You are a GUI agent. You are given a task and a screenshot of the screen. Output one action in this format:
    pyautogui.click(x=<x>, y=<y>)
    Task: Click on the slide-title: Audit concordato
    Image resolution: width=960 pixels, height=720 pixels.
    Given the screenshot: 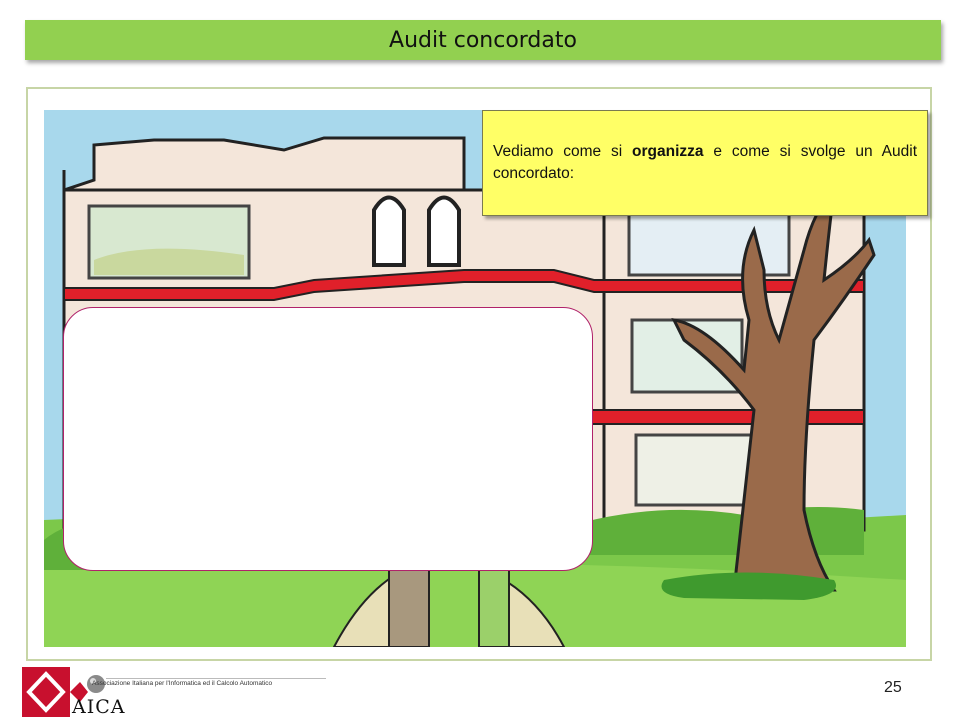 What is the action you would take?
    pyautogui.click(x=483, y=40)
    